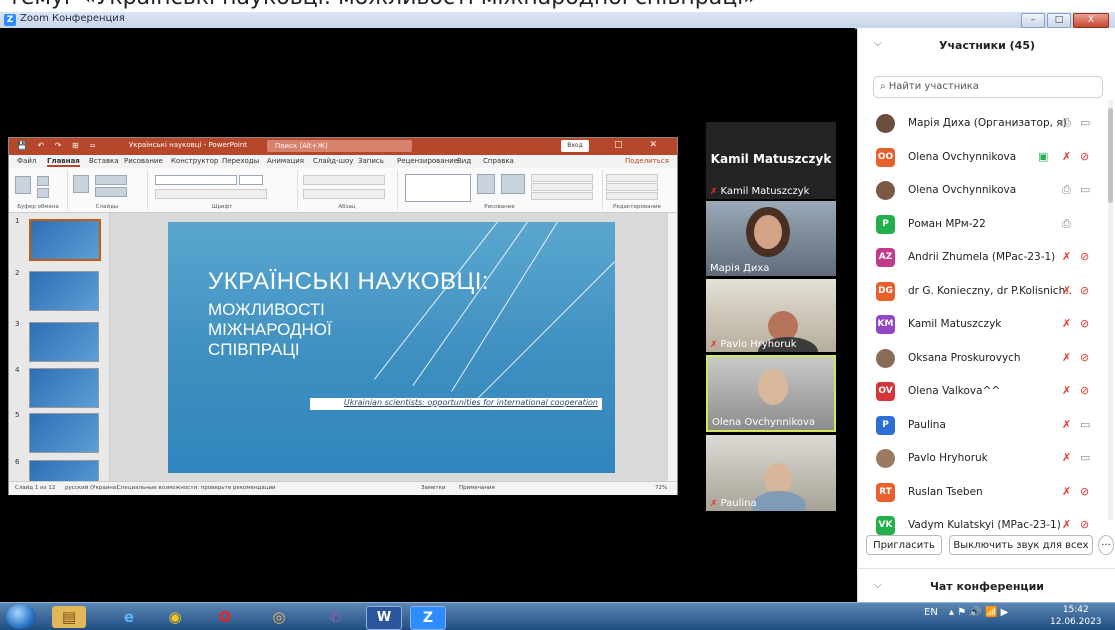  What do you see at coordinates (486, 184) in the screenshot?
I see `arrange-icon` at bounding box center [486, 184].